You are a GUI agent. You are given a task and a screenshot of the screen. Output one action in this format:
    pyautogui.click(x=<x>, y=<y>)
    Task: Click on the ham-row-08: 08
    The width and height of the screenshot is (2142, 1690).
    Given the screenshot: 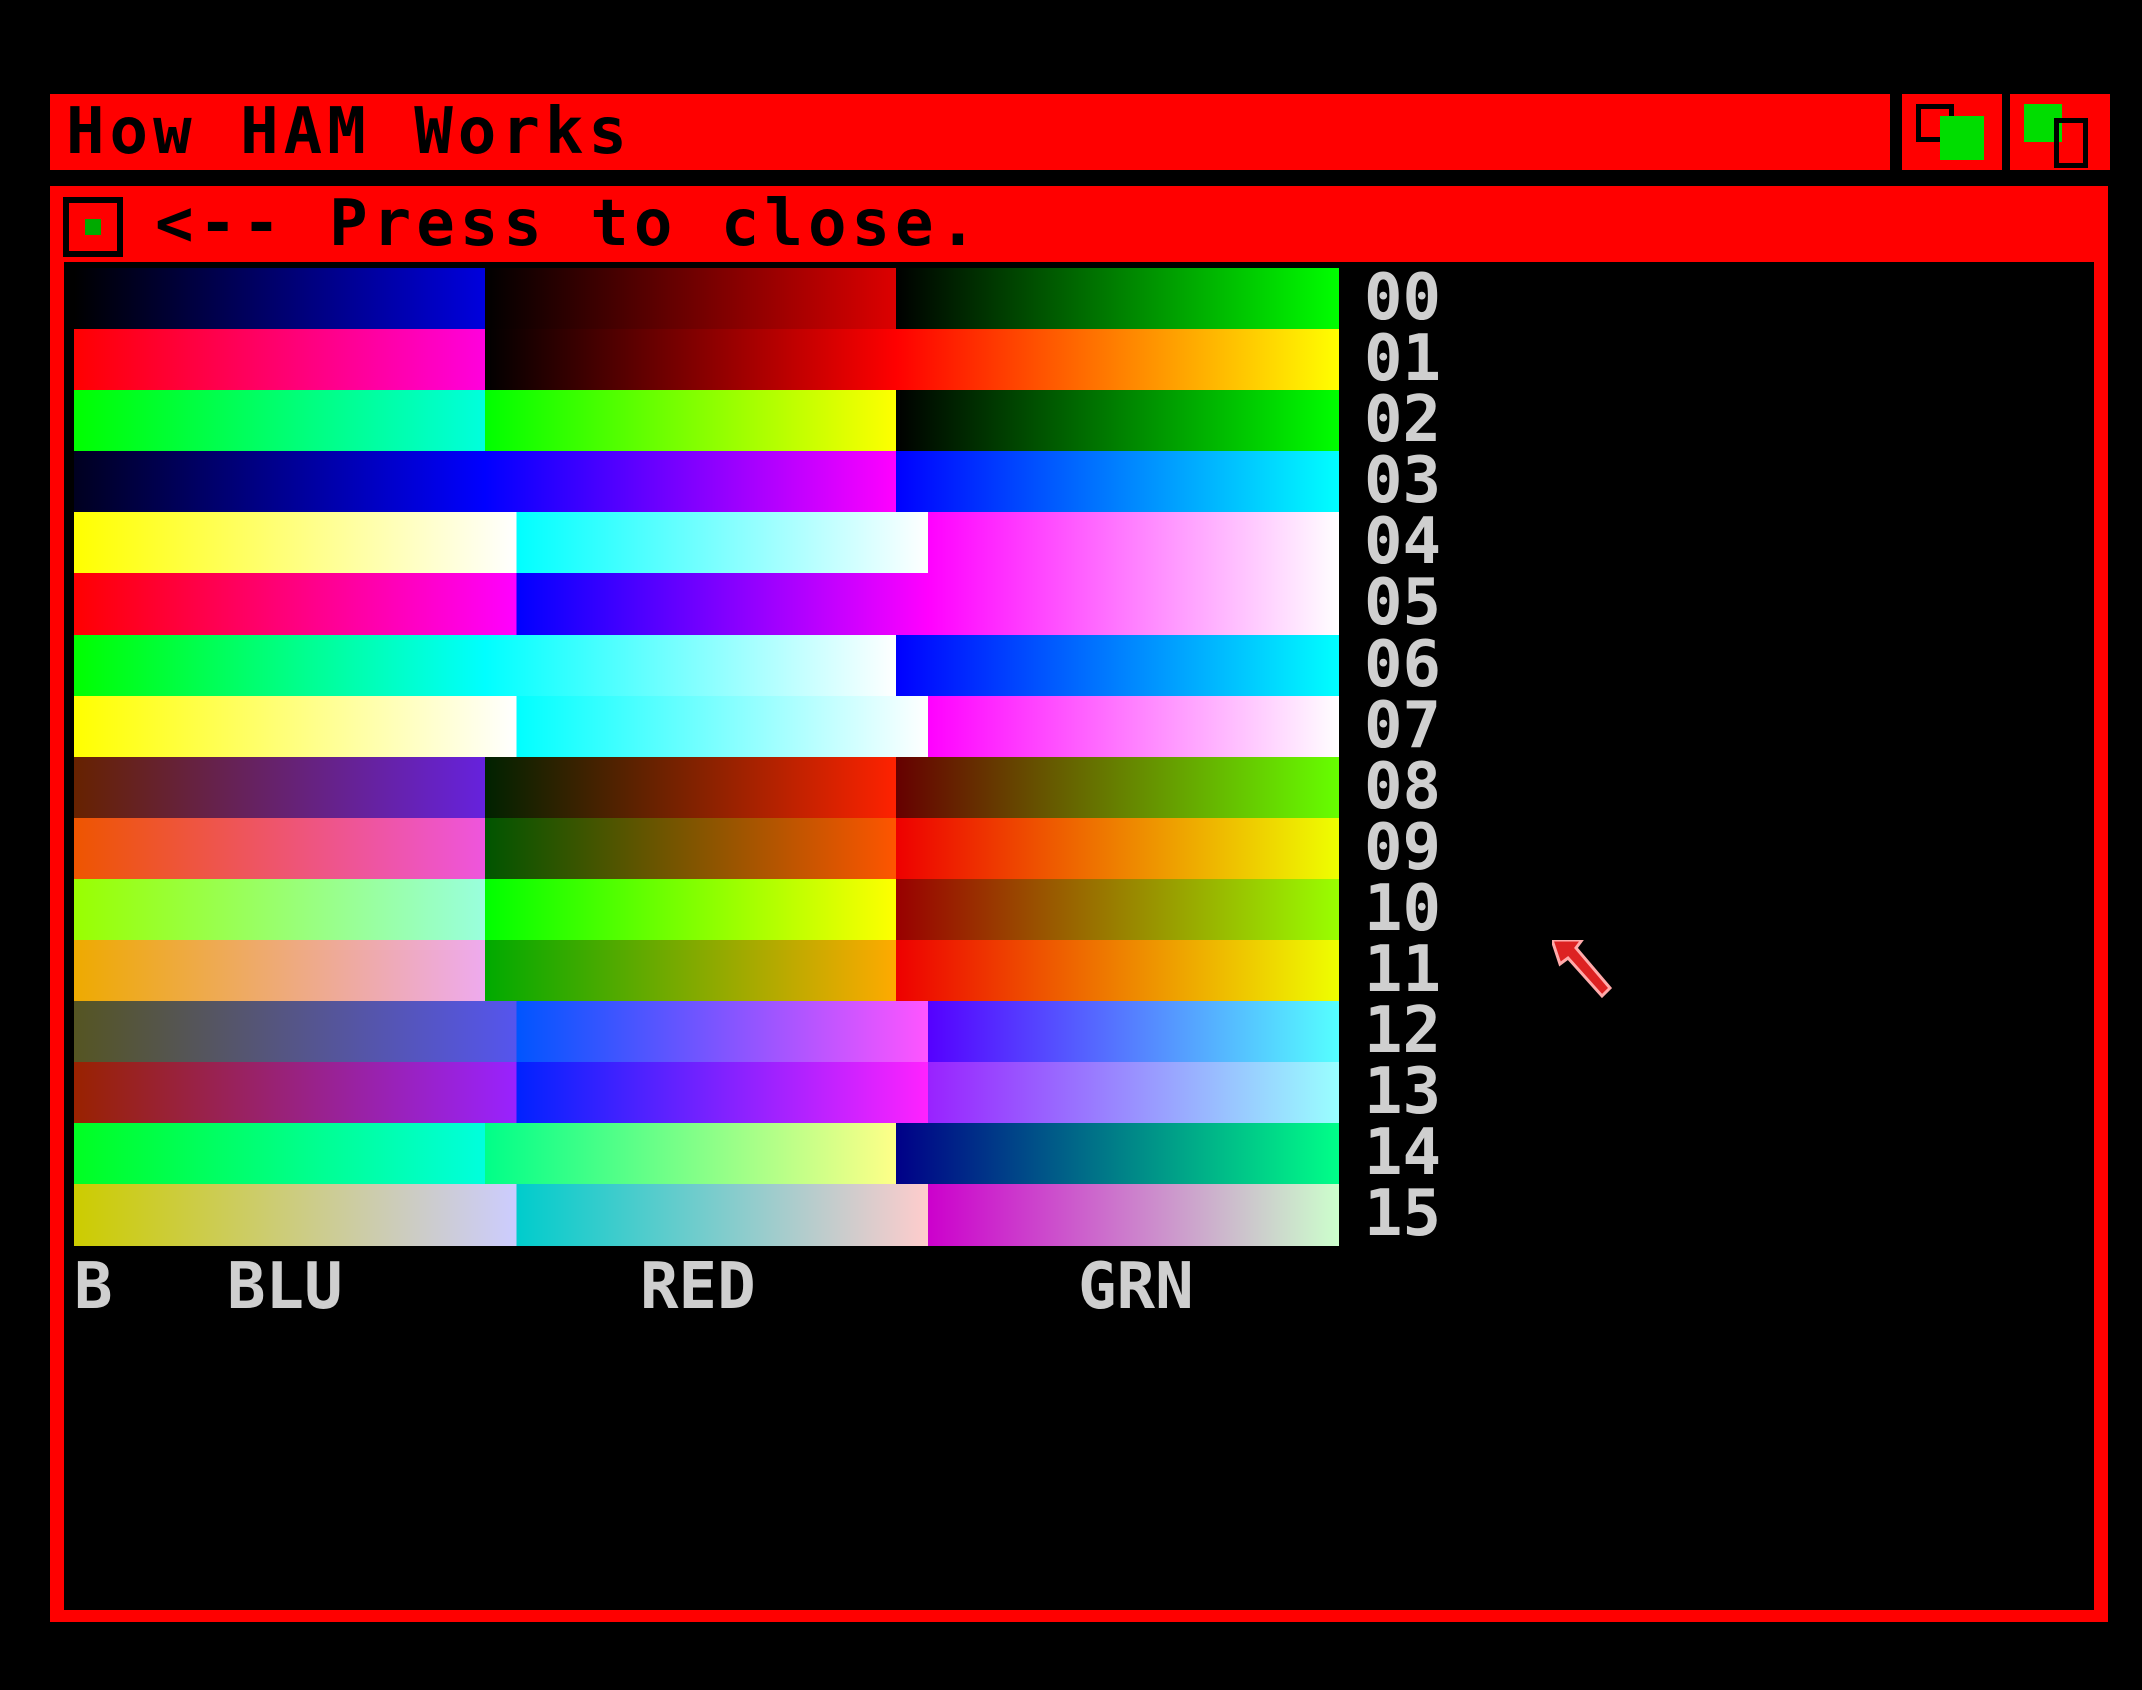 What is the action you would take?
    pyautogui.click(x=757, y=787)
    